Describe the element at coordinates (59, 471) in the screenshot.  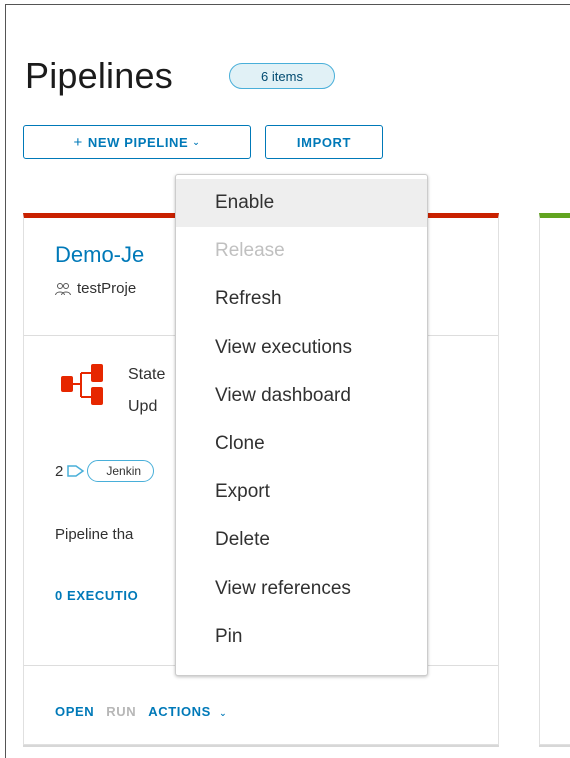
I see `tag-count: 2` at that location.